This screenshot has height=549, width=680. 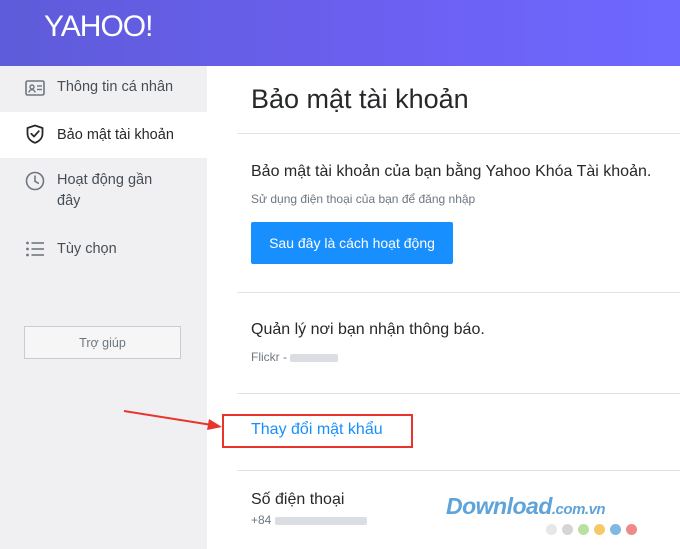 I want to click on notifications-title: Quản lý nơi bạn nhận thông báo., so click(x=368, y=329).